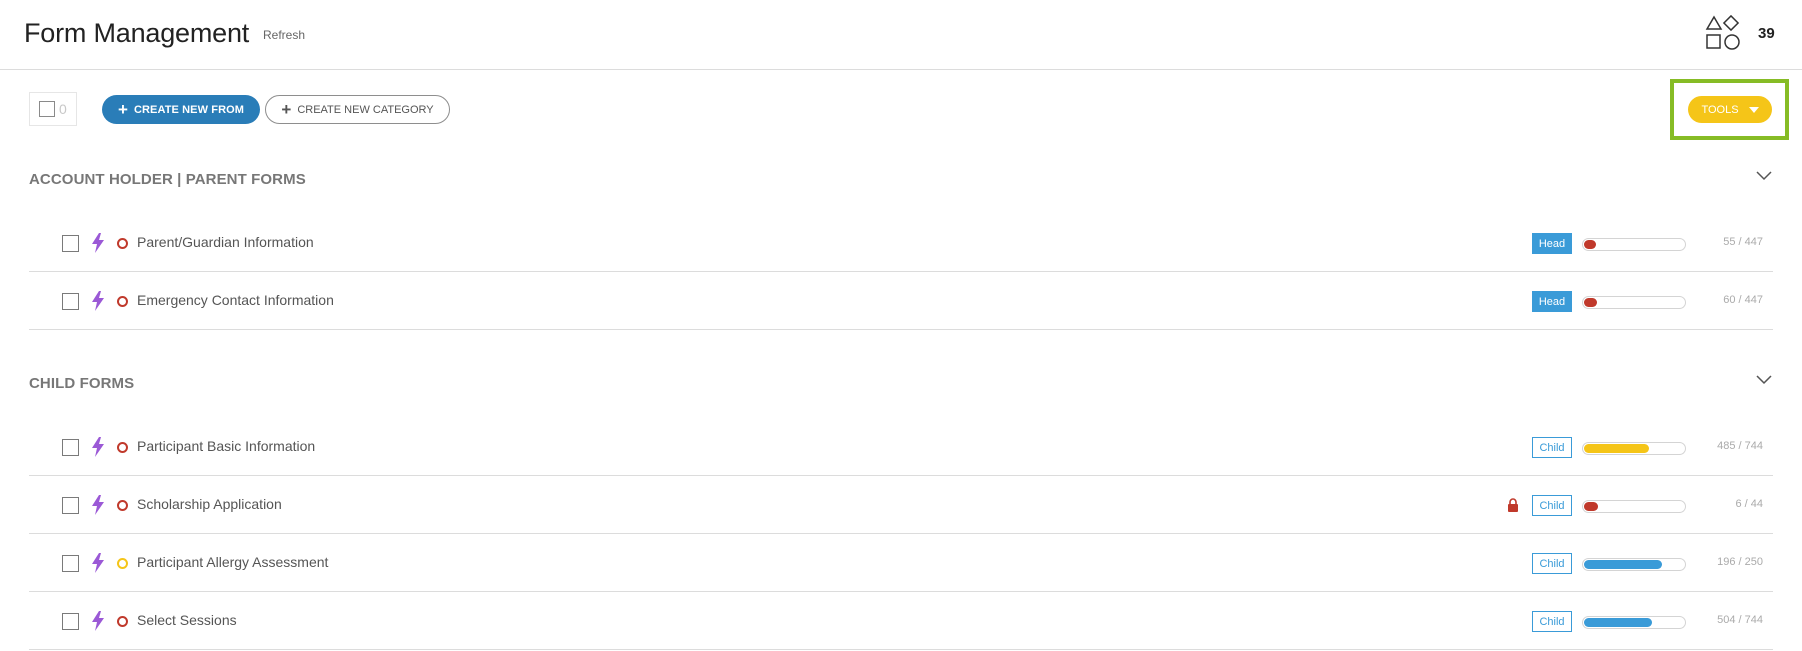  I want to click on item-count: 39, so click(1766, 33).